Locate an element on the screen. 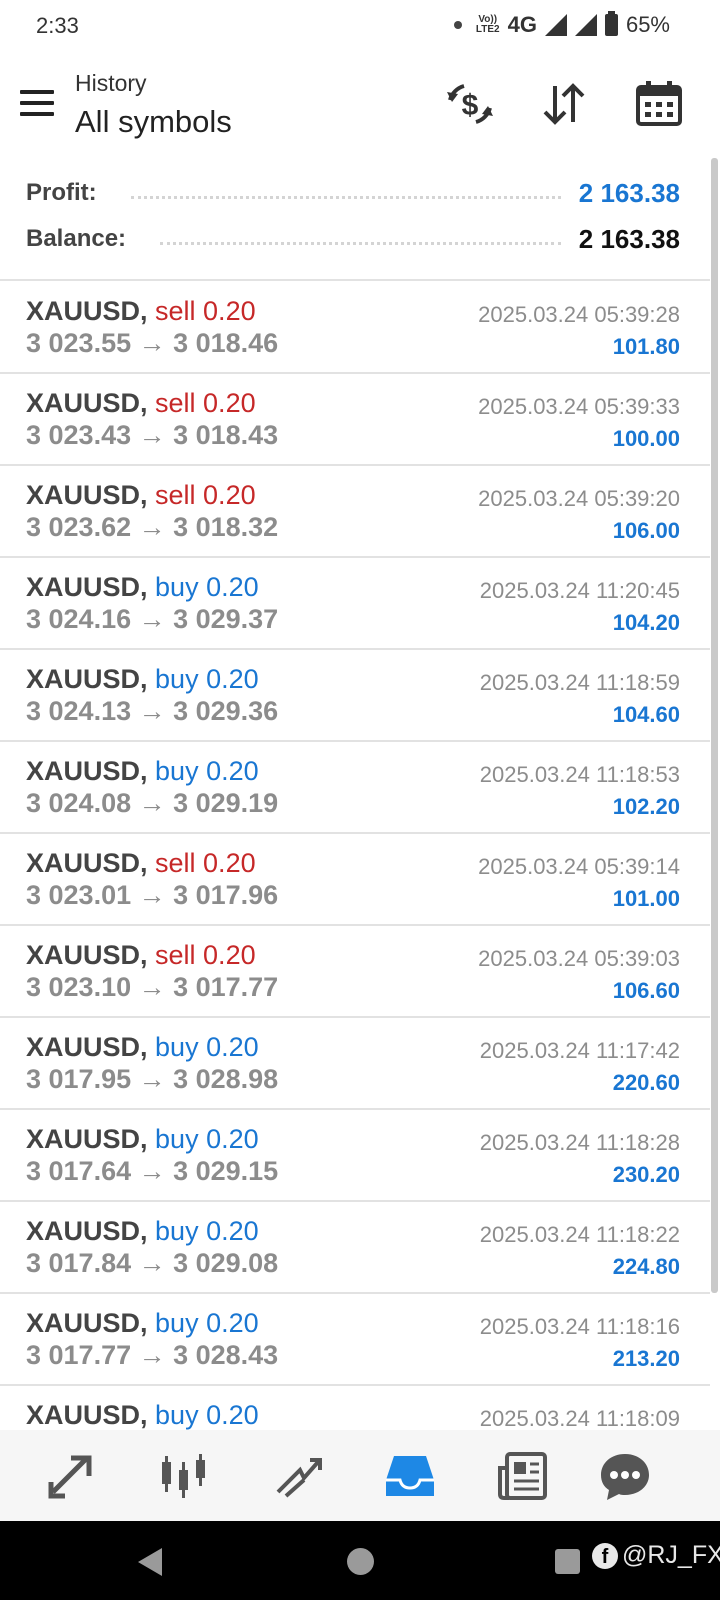  deal-time: 2025.03.24 11:17:42 is located at coordinates (579, 1050).